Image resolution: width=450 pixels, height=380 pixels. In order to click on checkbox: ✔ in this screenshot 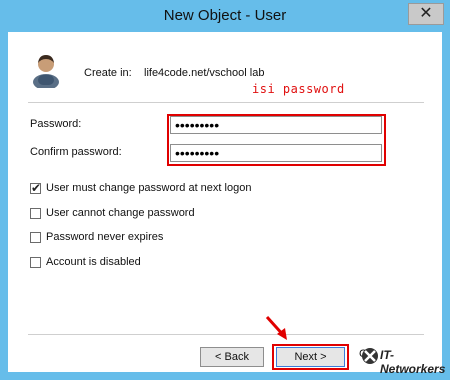, I will do `click(36, 188)`.